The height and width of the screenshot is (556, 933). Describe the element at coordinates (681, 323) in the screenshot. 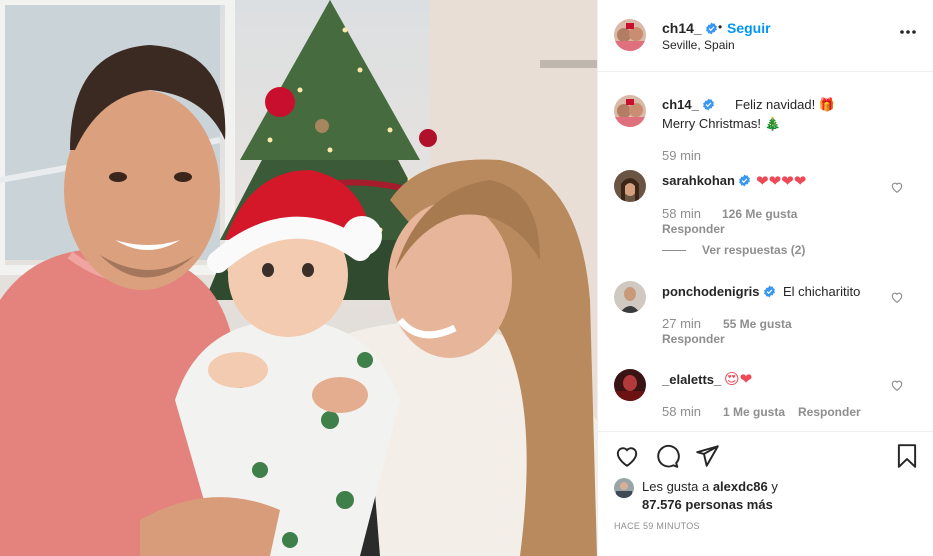

I see `comment-time: 27 min` at that location.